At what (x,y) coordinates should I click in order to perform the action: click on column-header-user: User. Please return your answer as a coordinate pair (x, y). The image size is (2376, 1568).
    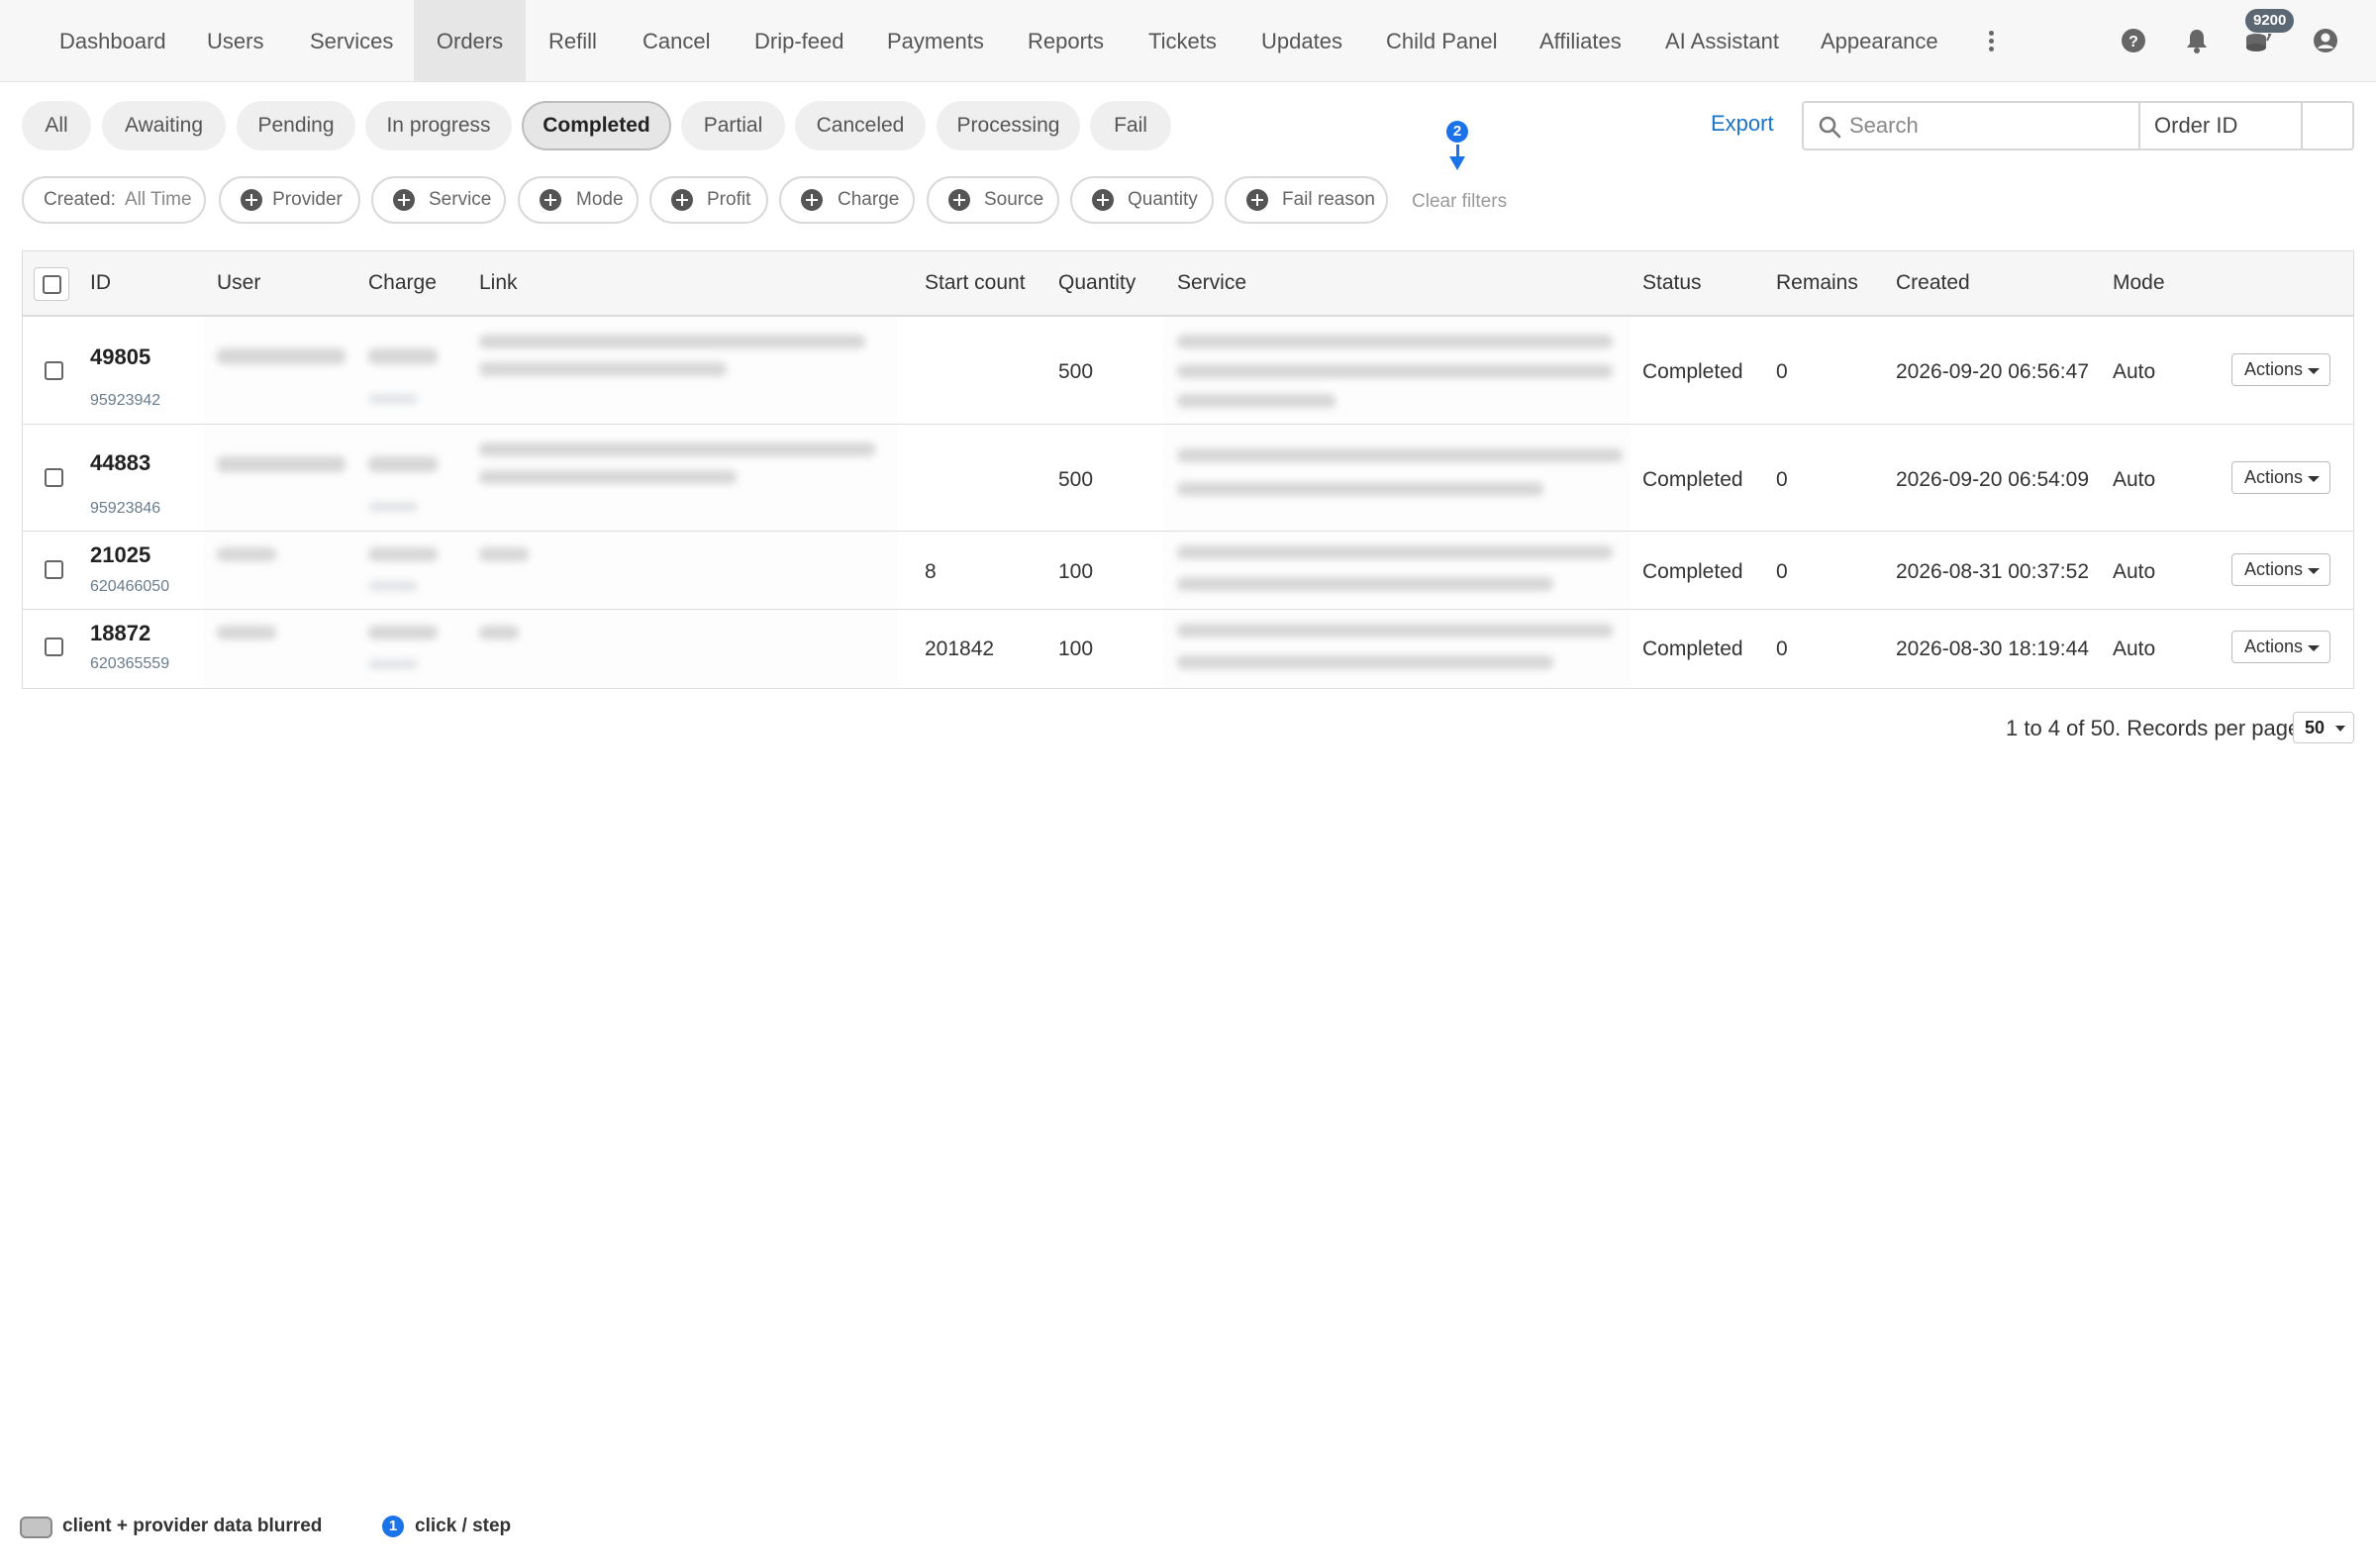
    Looking at the image, I should click on (239, 283).